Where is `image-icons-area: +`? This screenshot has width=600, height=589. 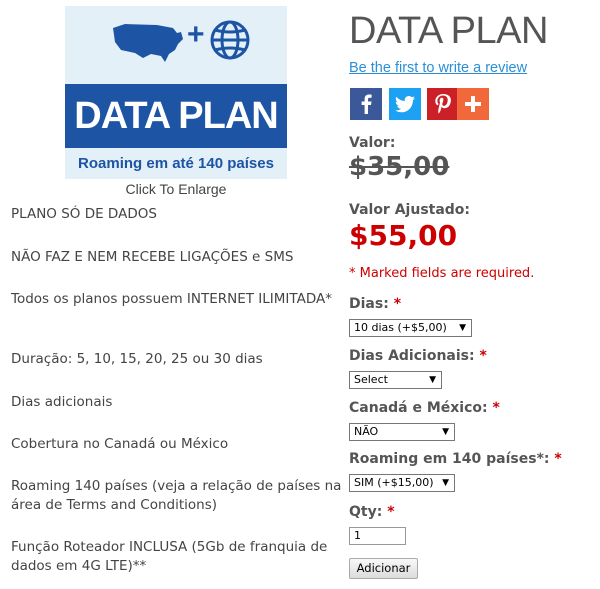 image-icons-area: + is located at coordinates (176, 45).